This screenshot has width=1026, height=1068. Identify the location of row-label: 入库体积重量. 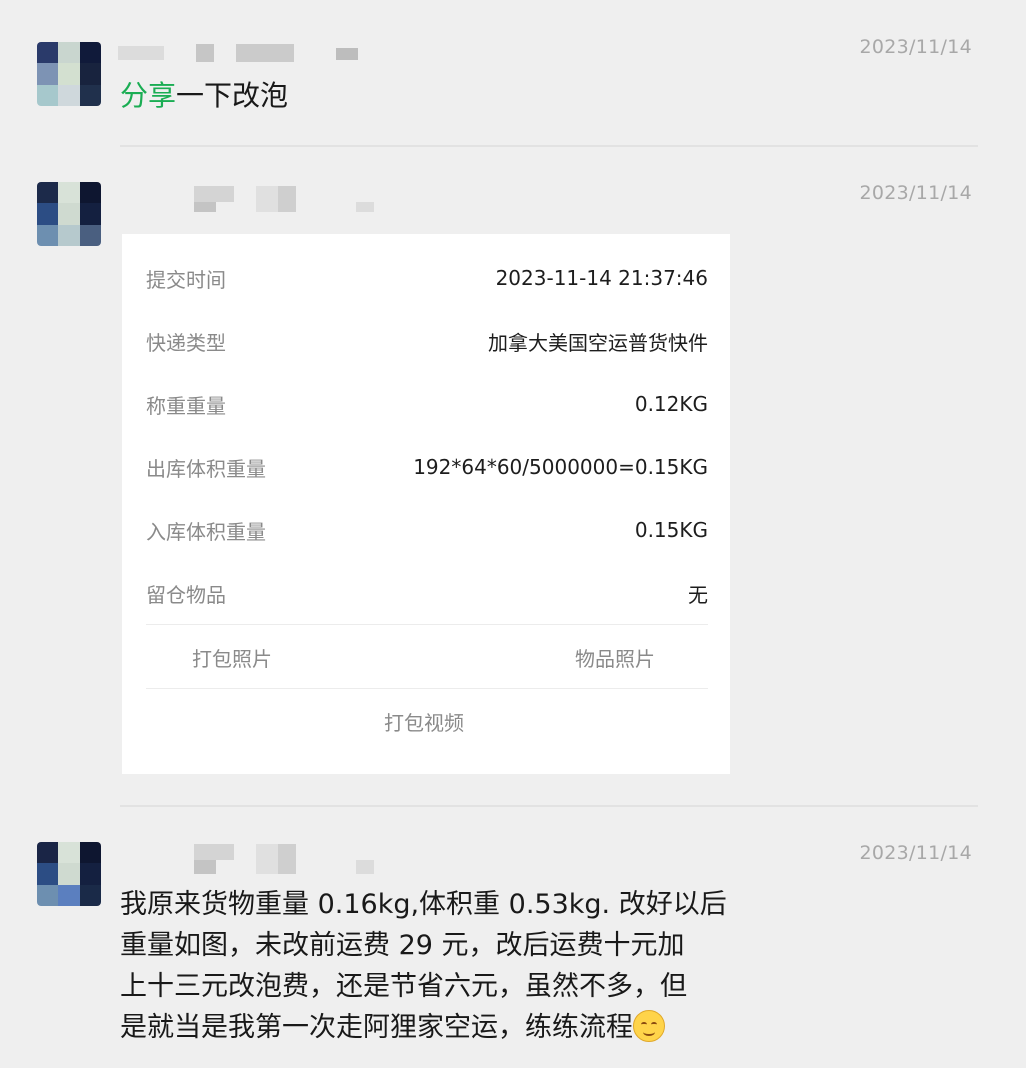
(206, 531).